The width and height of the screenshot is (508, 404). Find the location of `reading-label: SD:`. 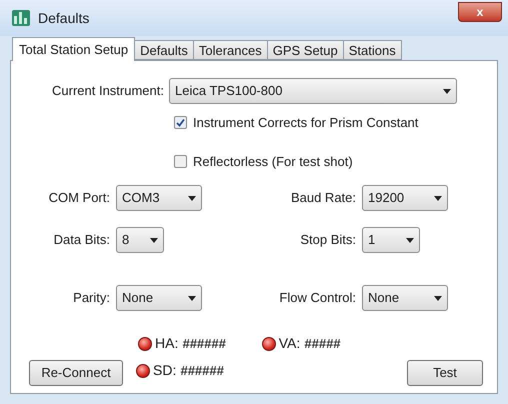

reading-label: SD: is located at coordinates (164, 370).